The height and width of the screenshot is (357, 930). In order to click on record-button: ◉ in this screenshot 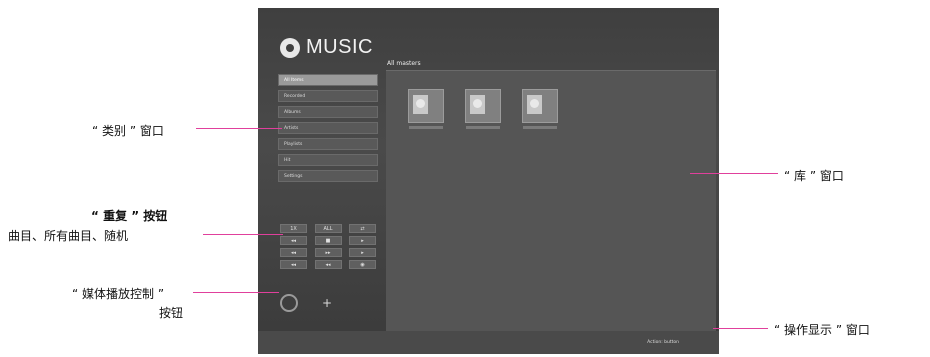, I will do `click(362, 264)`.